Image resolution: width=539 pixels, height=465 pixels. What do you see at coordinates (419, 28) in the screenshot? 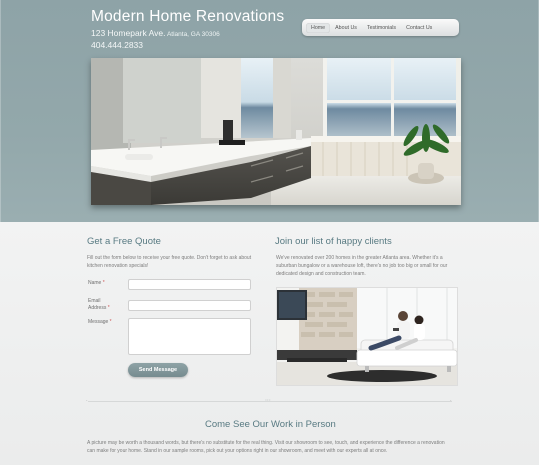
I see `nav-contact-us: Contact Us` at bounding box center [419, 28].